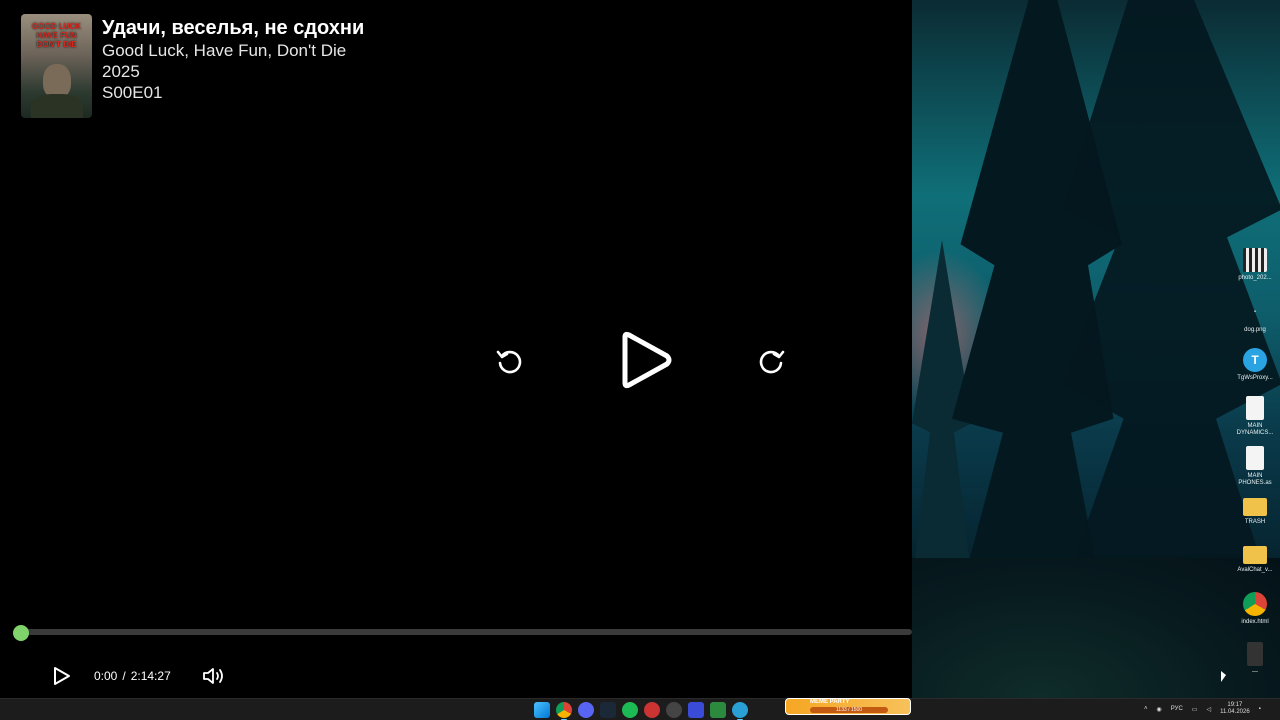 Image resolution: width=1280 pixels, height=720 pixels. What do you see at coordinates (849, 710) in the screenshot?
I see `widget-value: 1133 / 1500` at bounding box center [849, 710].